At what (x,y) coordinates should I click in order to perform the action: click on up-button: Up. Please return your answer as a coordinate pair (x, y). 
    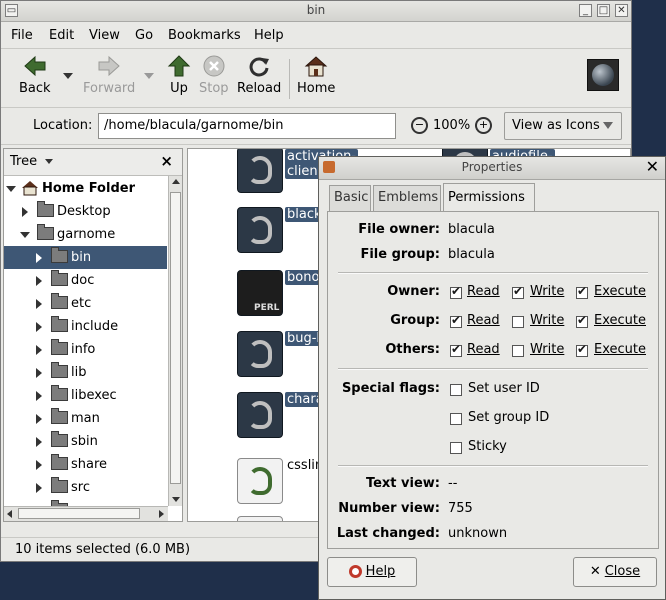
    Looking at the image, I should click on (179, 75).